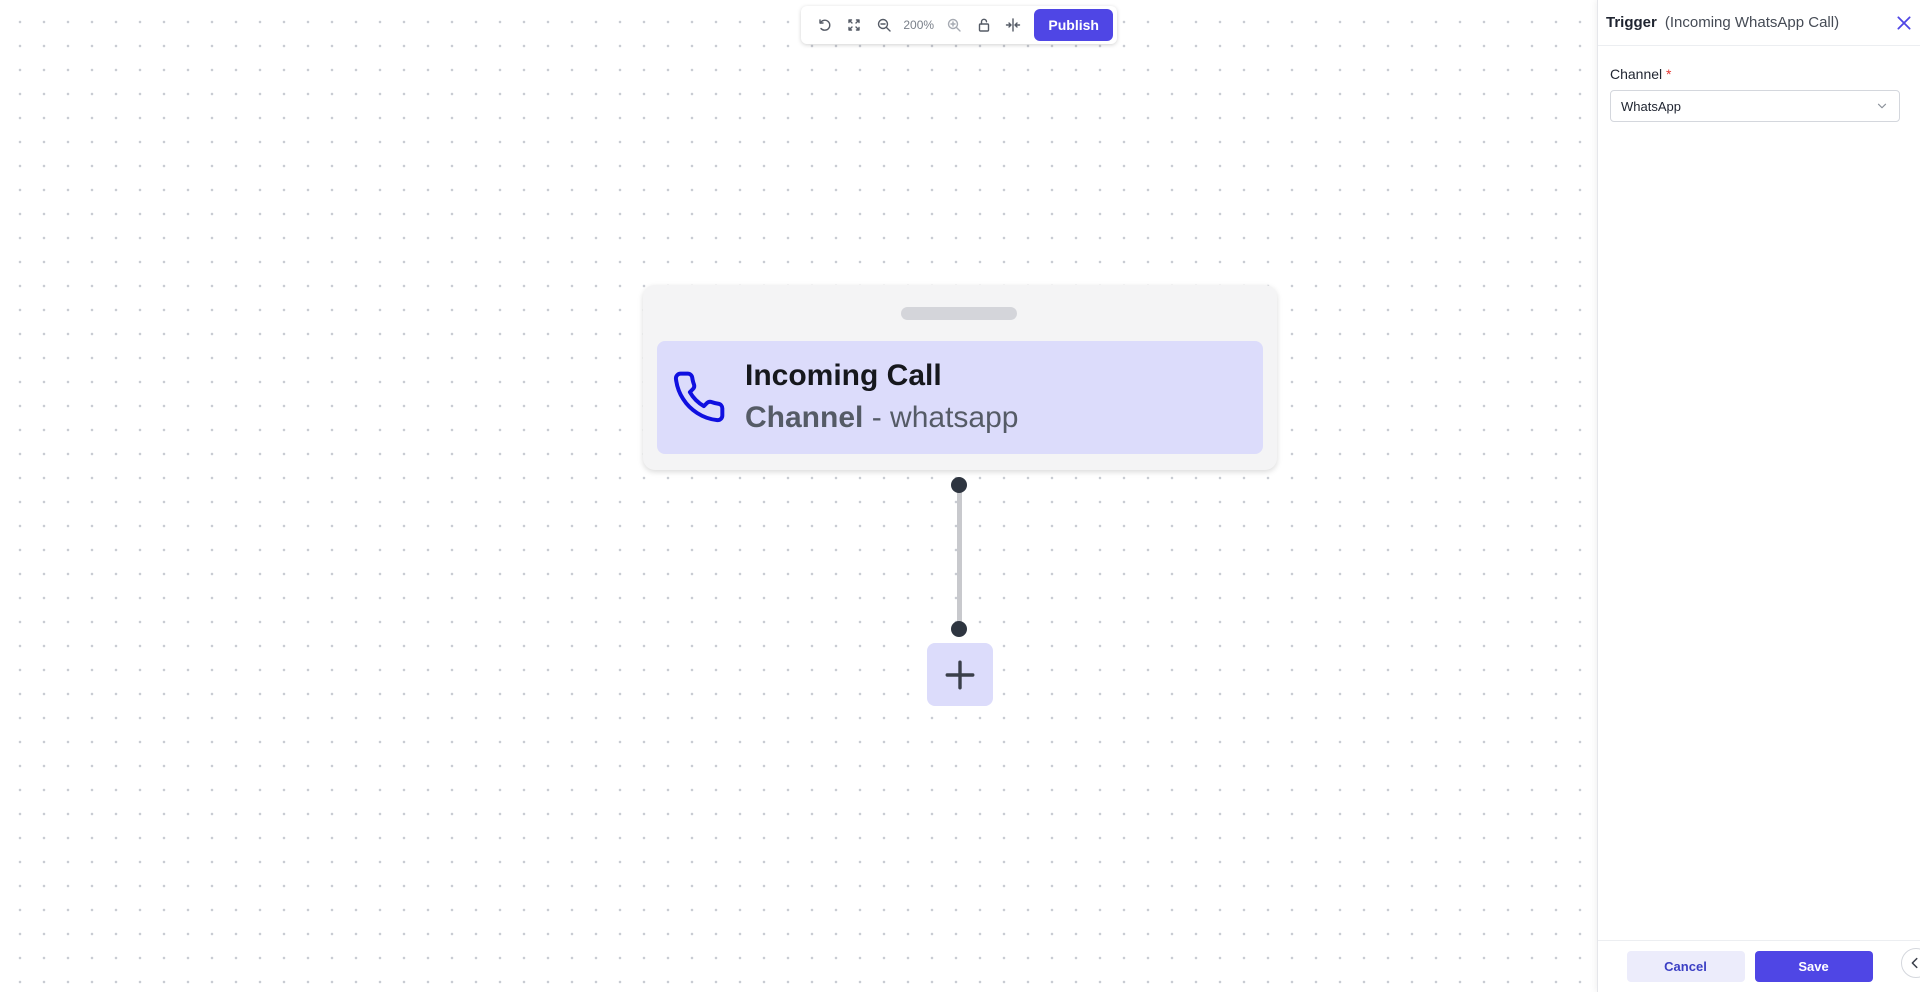 The width and height of the screenshot is (1920, 992). I want to click on channel-label-text: Channel, so click(1636, 74).